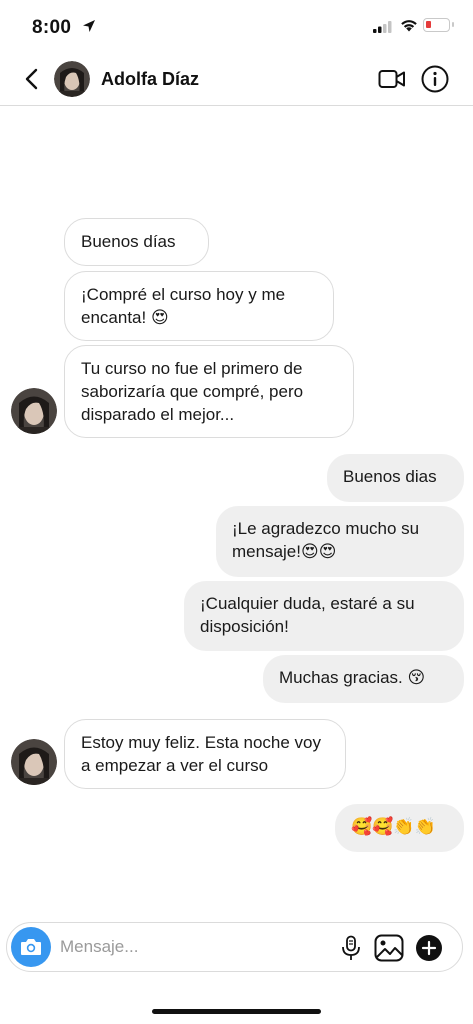  What do you see at coordinates (389, 948) in the screenshot?
I see `image-icon` at bounding box center [389, 948].